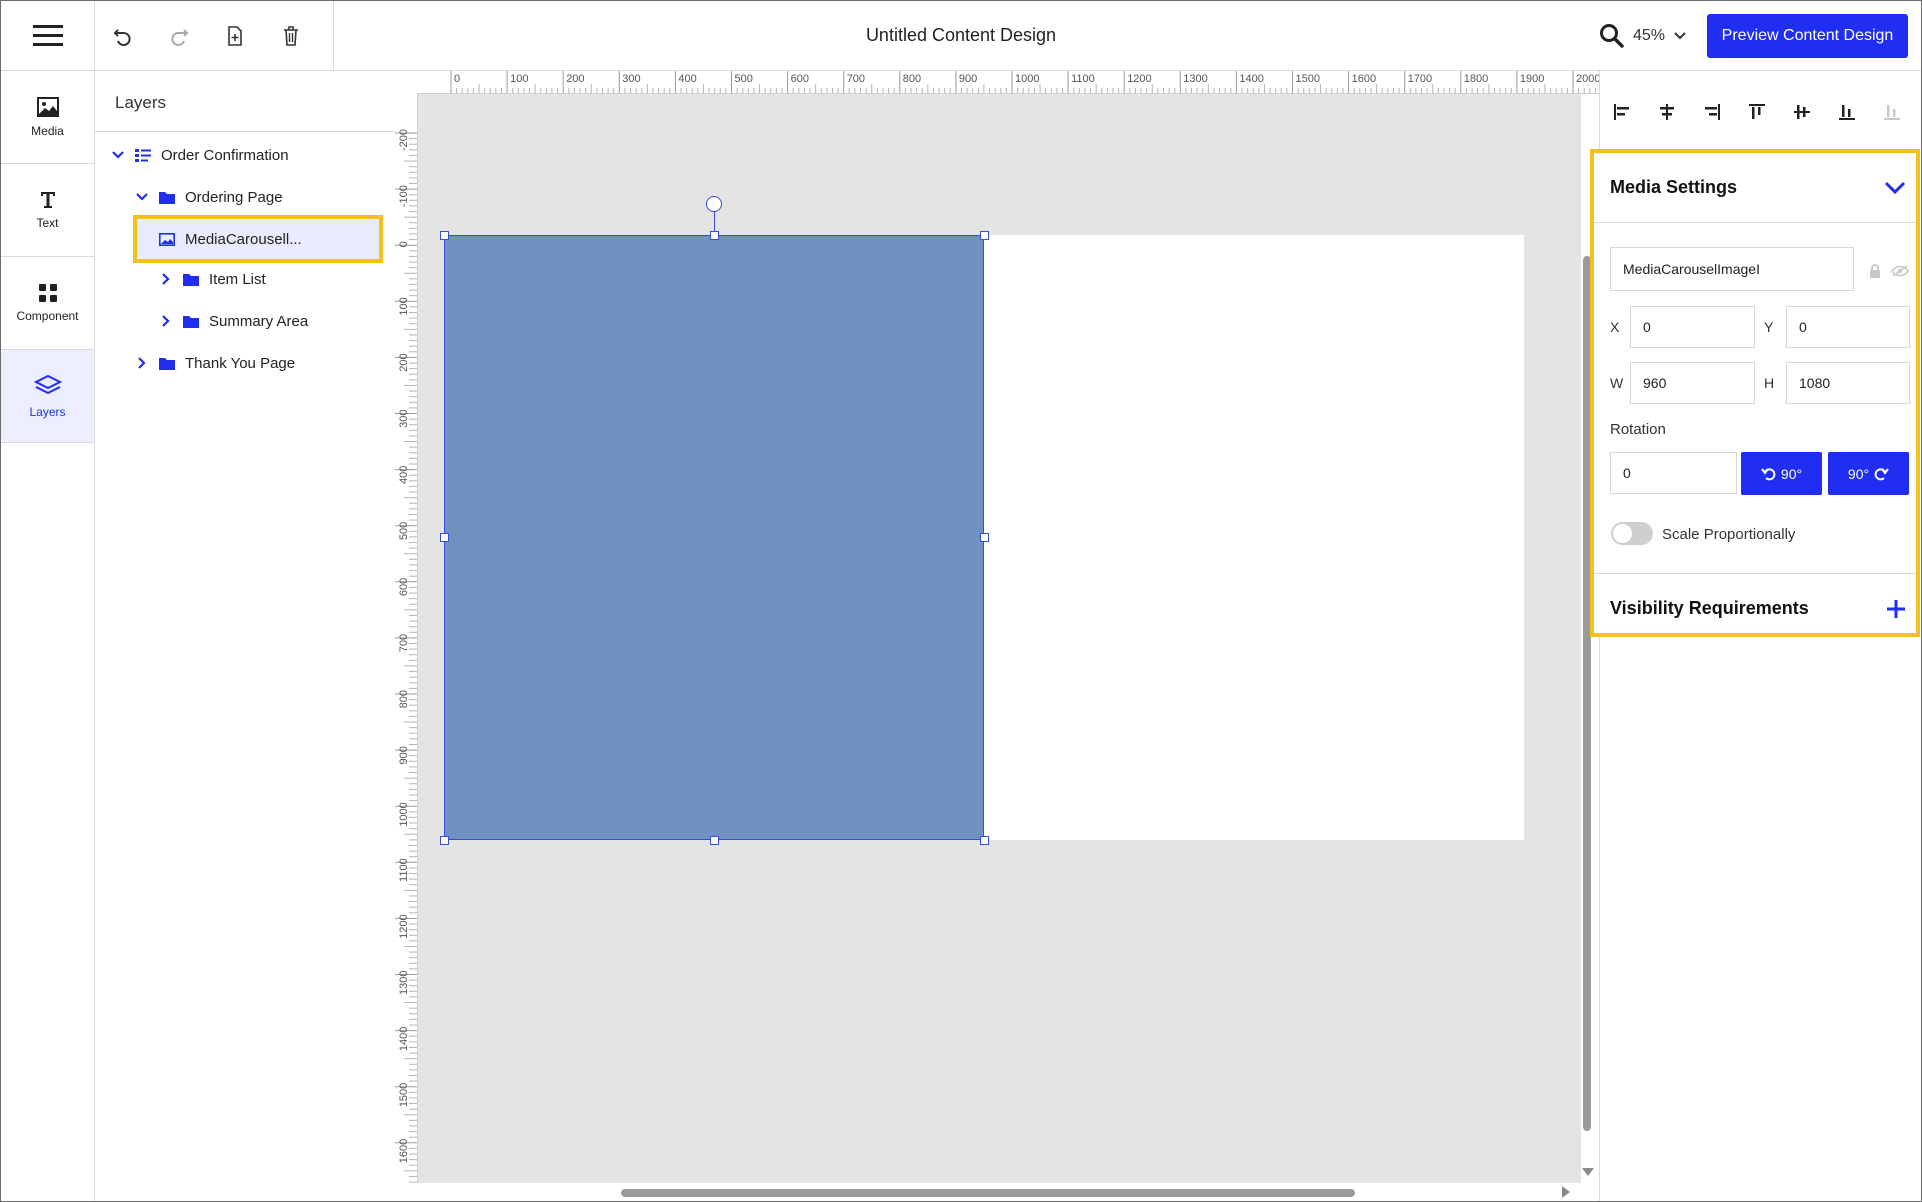  Describe the element at coordinates (1617, 383) in the screenshot. I see `w-label: W` at that location.